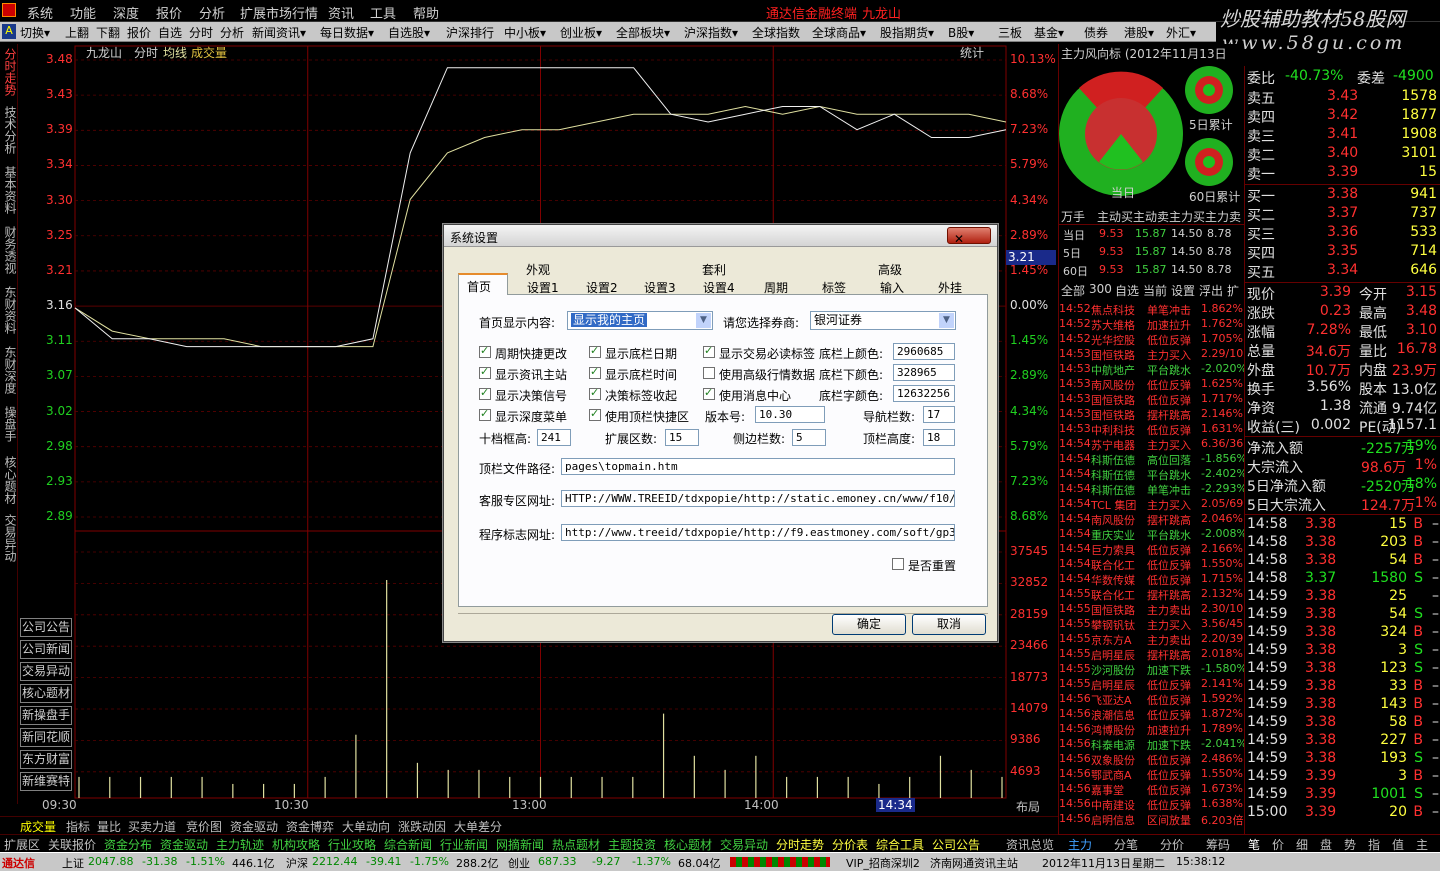 The image size is (1440, 871). Describe the element at coordinates (139, 32) in the screenshot. I see `tb-quote: 报价` at that location.